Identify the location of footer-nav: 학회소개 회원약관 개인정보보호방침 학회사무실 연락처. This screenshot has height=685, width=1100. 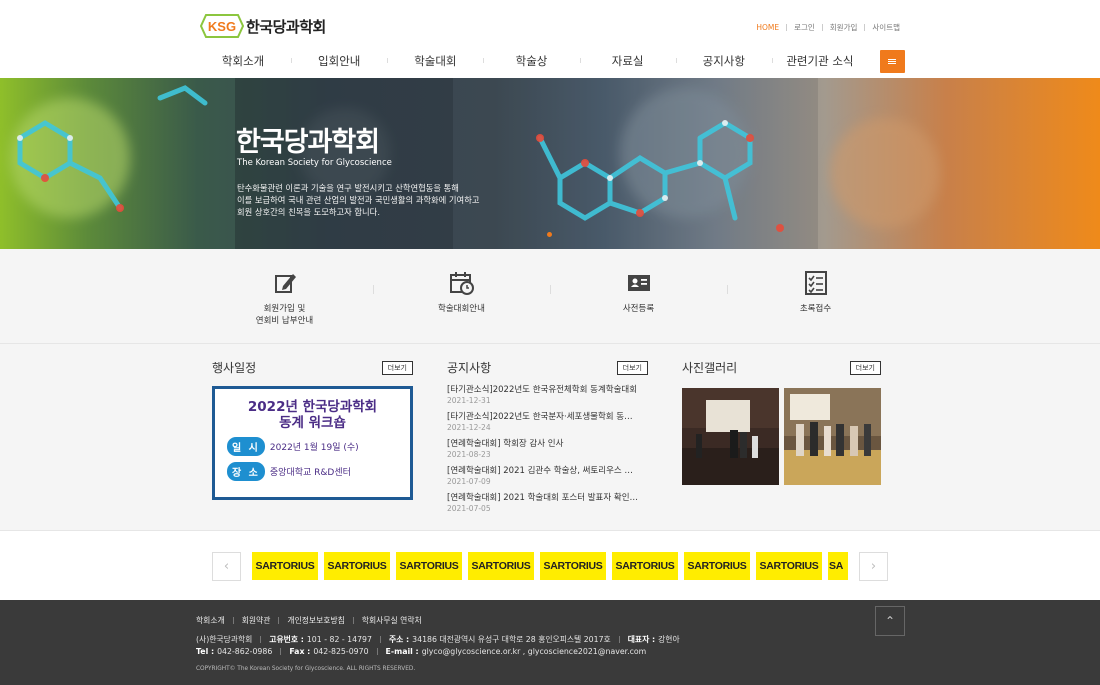
(309, 620).